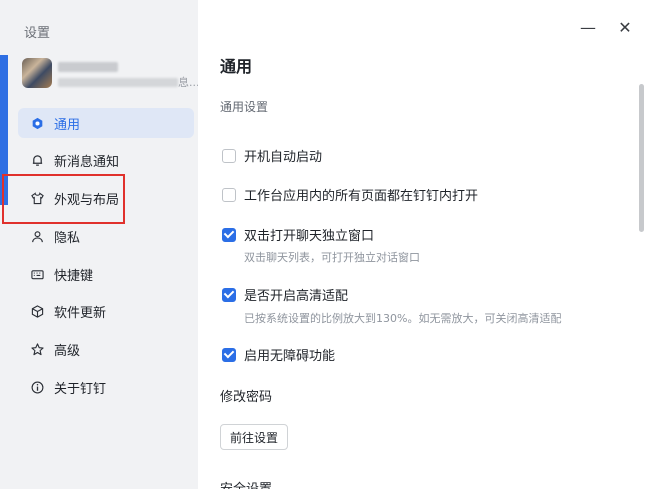 This screenshot has width=650, height=489. I want to click on sidebar-item-label: 软件更新, so click(80, 314).